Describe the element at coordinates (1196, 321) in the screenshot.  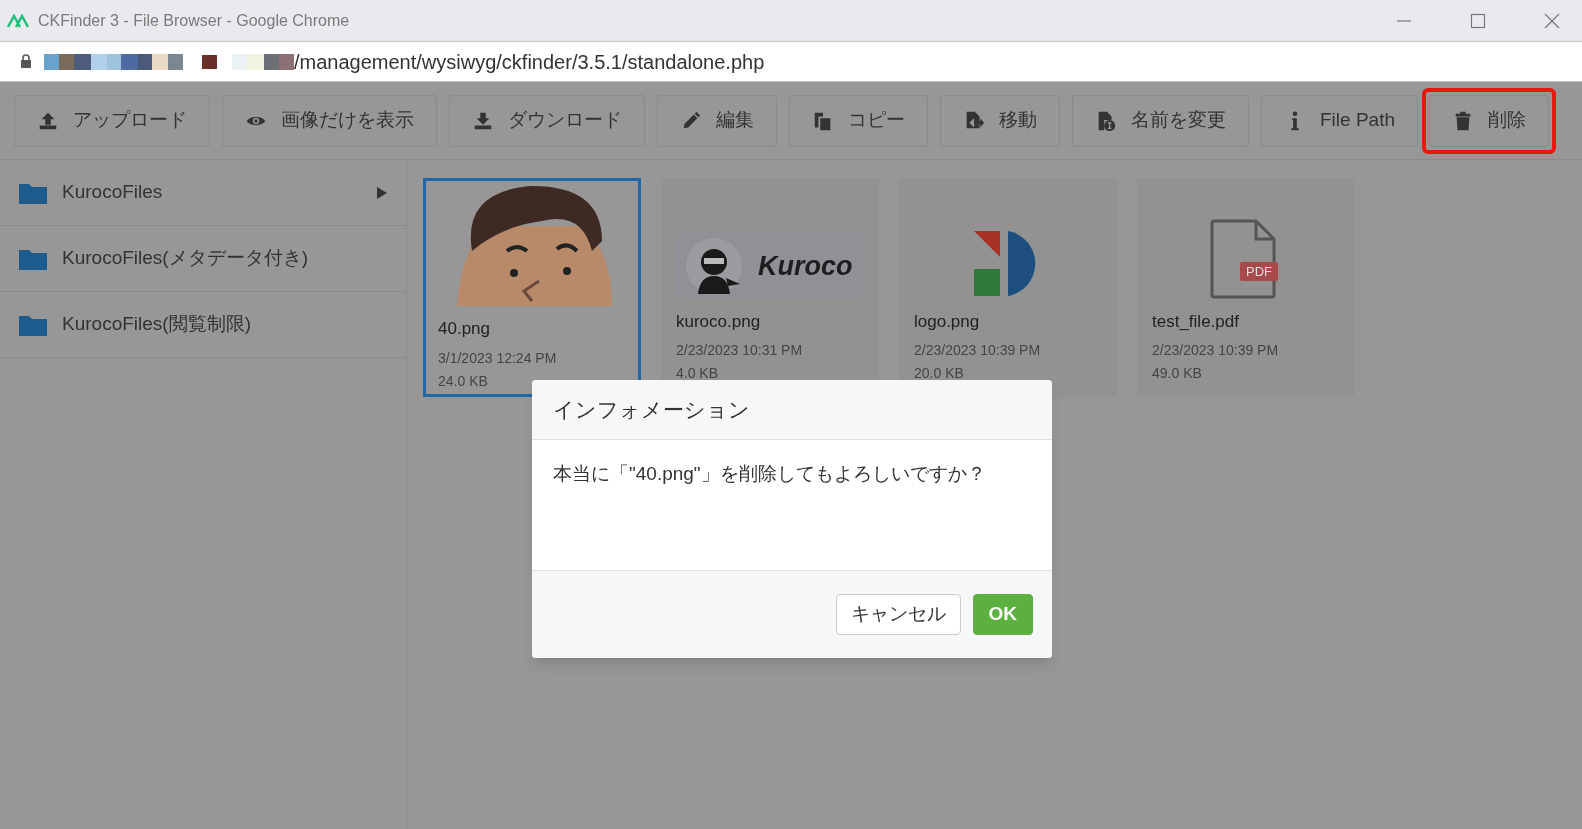
I see `file-name: test_file.pdf` at that location.